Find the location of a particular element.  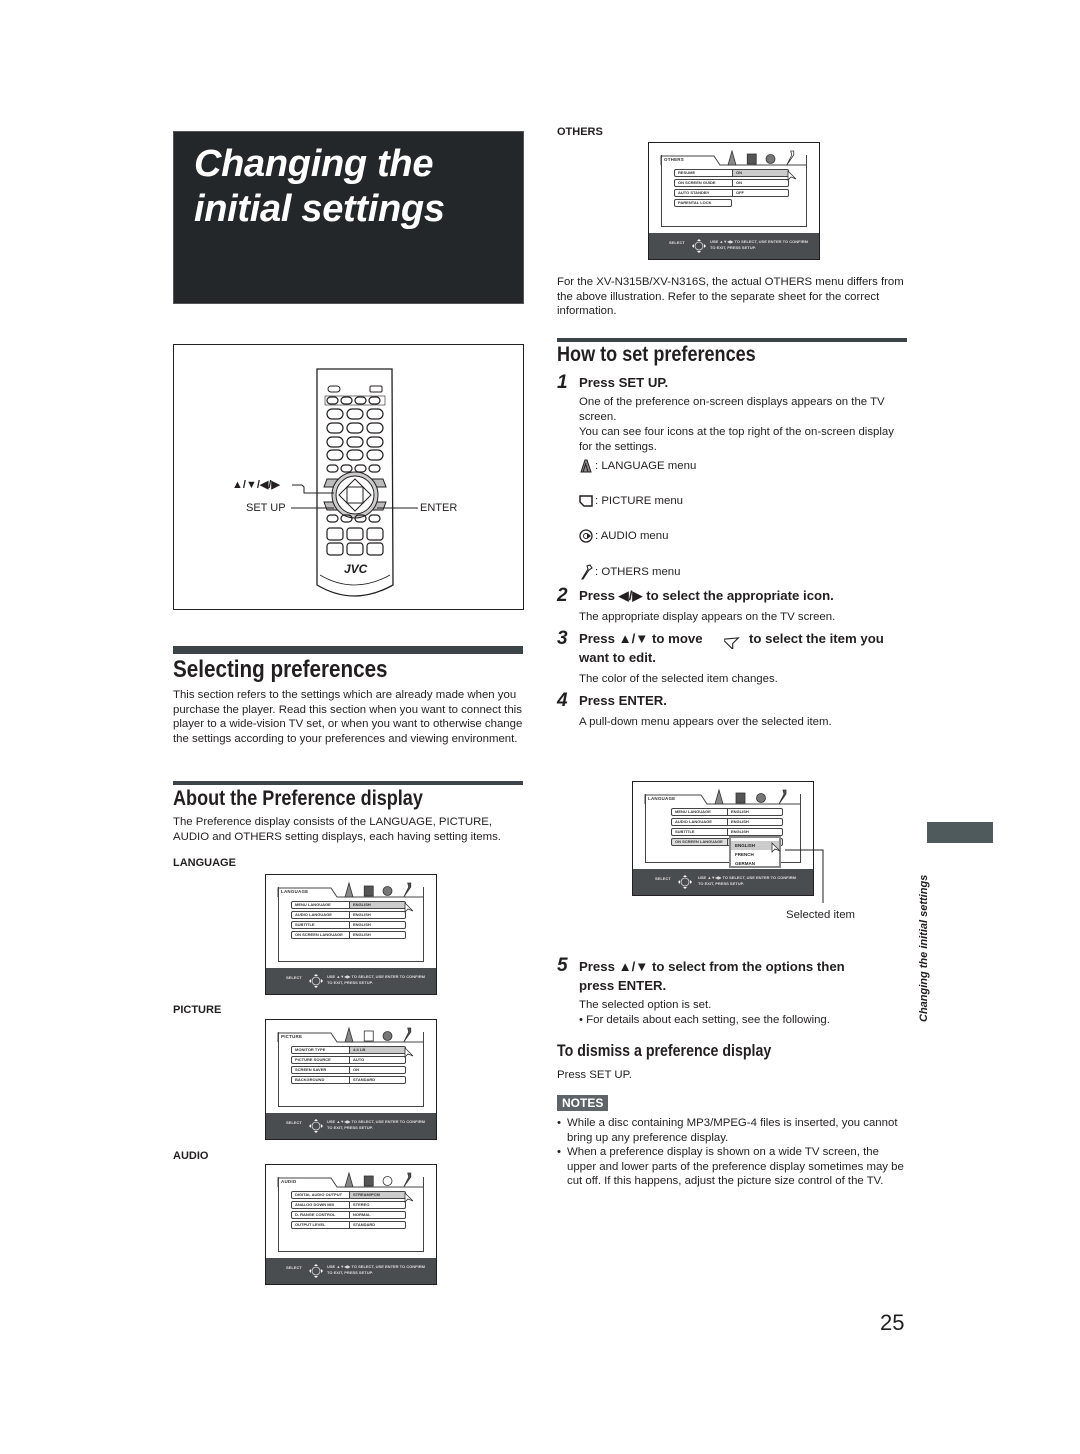

others-screen-label: OTHERS is located at coordinates (580, 132).